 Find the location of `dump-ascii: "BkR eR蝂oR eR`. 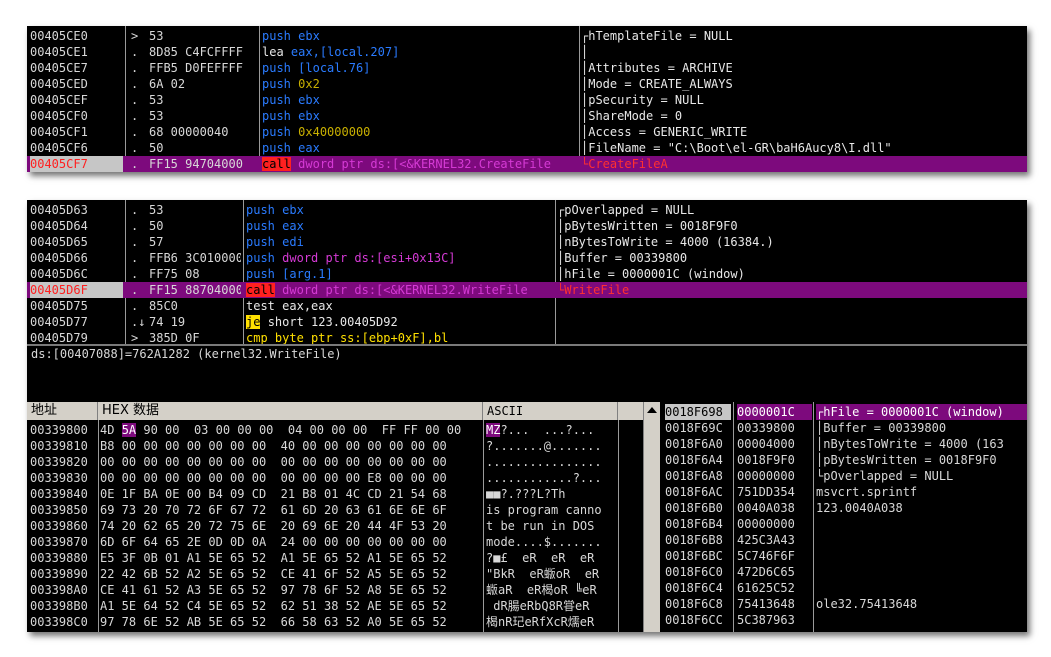

dump-ascii: "BkR eR蝂oR eR is located at coordinates (551, 574).